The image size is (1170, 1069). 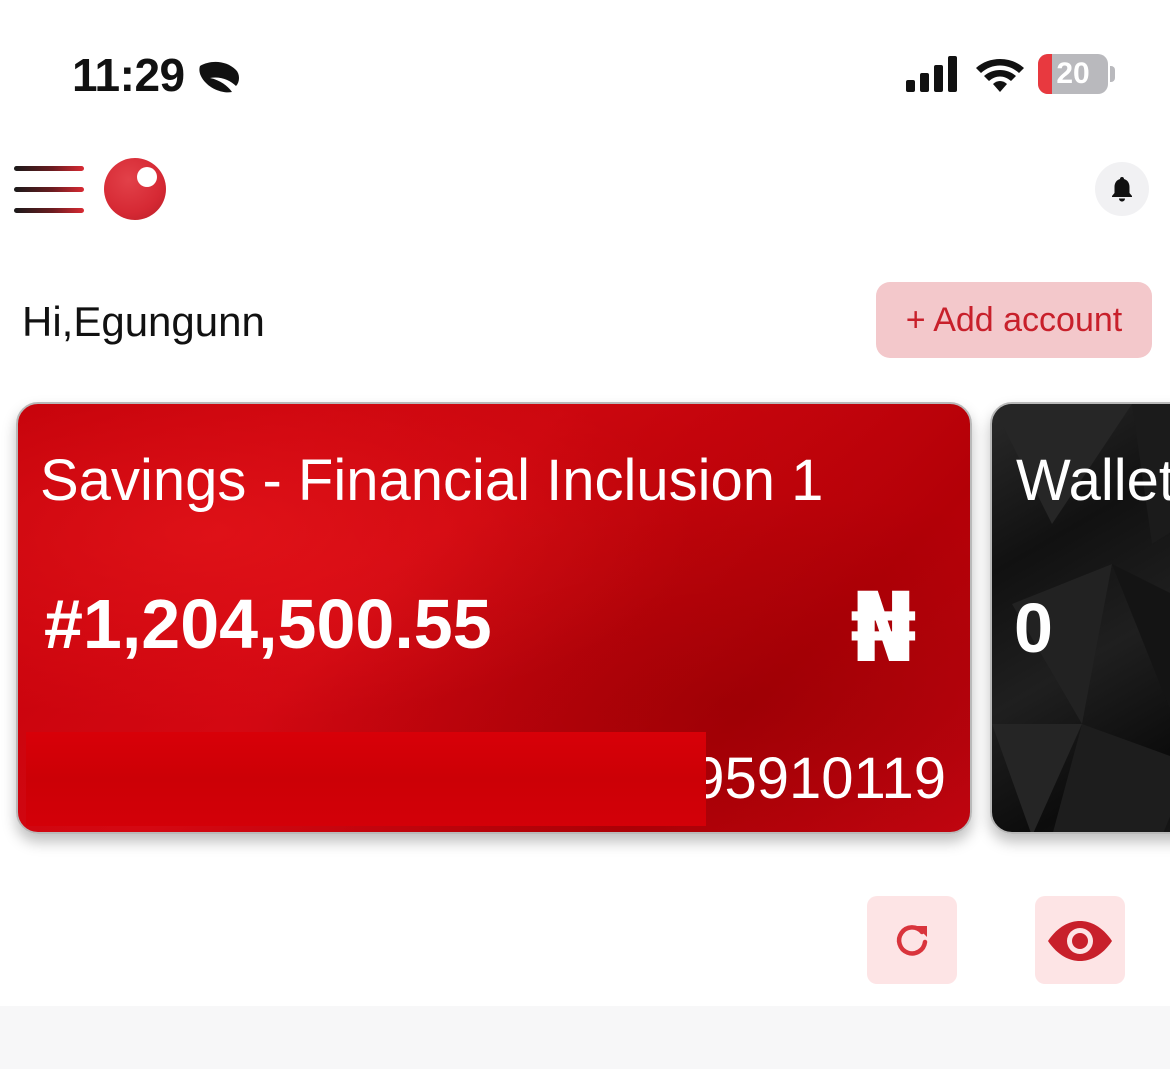 I want to click on battery-icon: 20, so click(x=1073, y=74).